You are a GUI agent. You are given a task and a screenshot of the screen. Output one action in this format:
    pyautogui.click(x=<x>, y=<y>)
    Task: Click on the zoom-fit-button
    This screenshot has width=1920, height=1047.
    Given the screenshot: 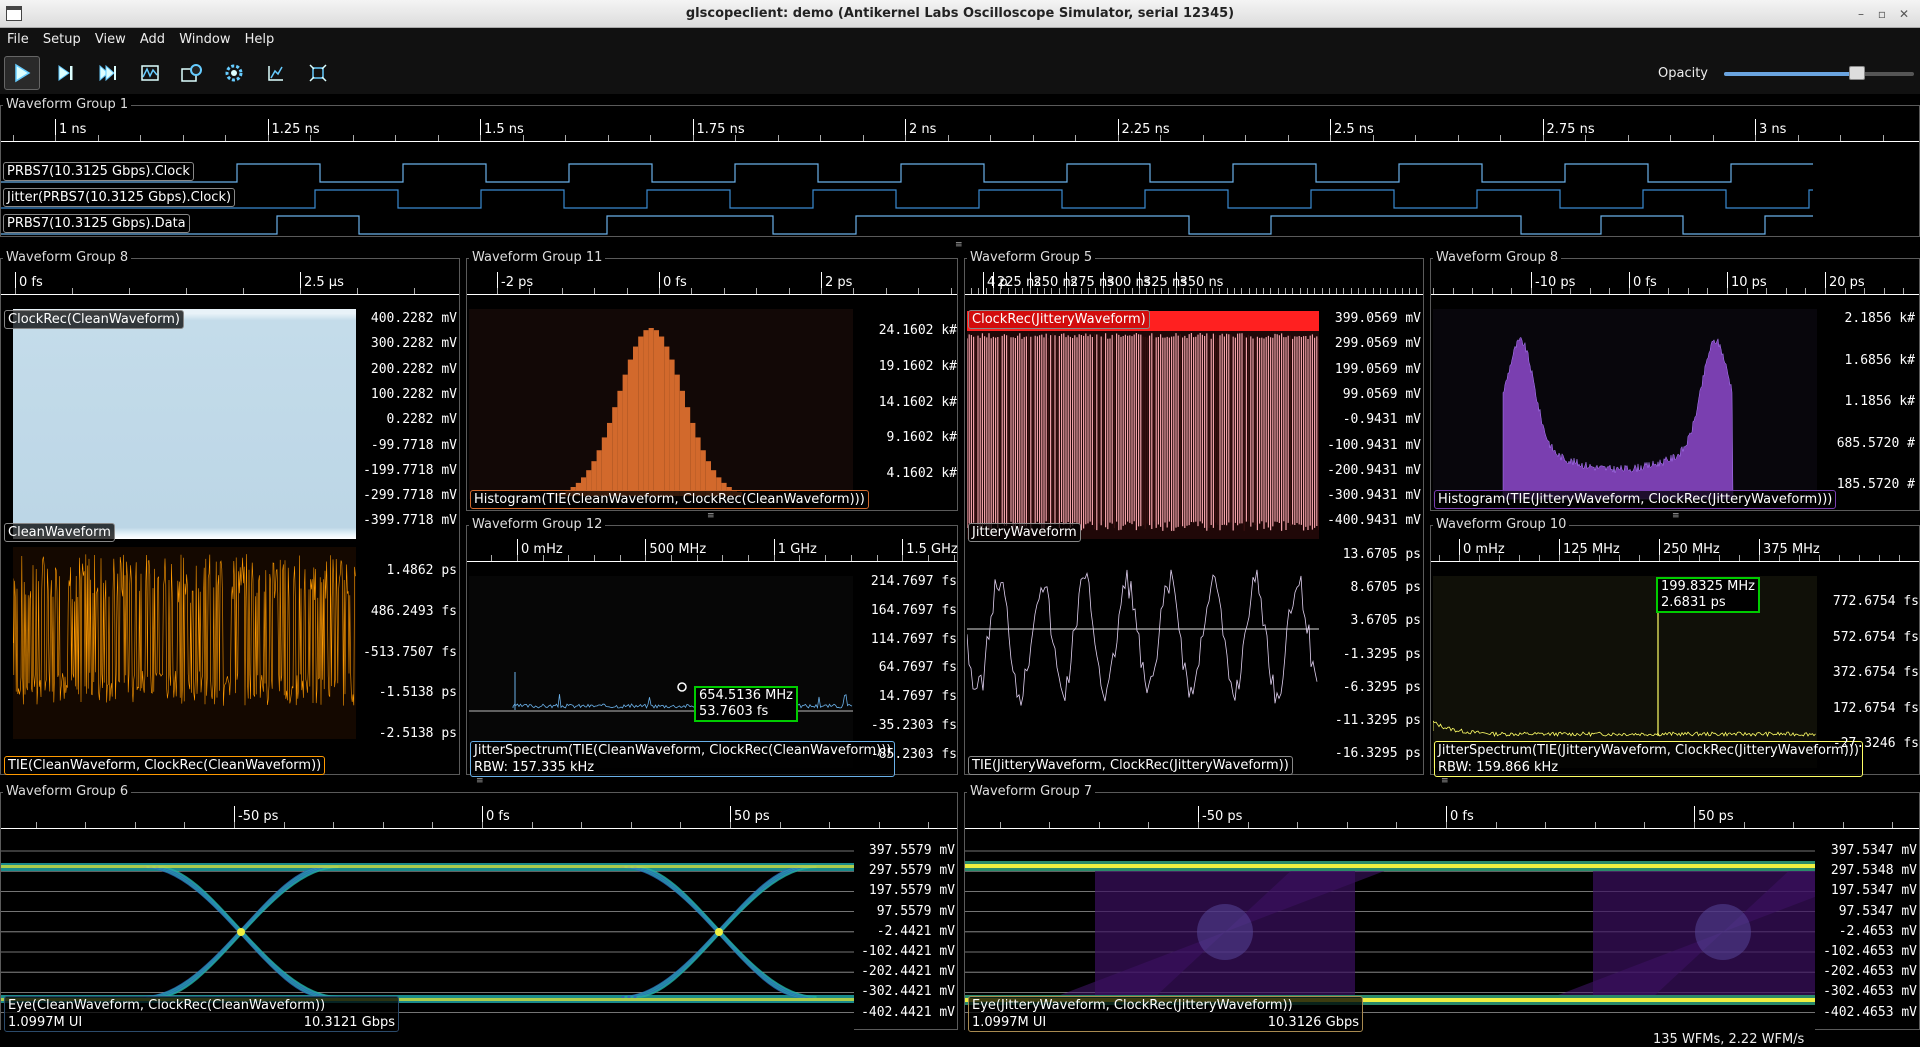 What is the action you would take?
    pyautogui.click(x=276, y=73)
    